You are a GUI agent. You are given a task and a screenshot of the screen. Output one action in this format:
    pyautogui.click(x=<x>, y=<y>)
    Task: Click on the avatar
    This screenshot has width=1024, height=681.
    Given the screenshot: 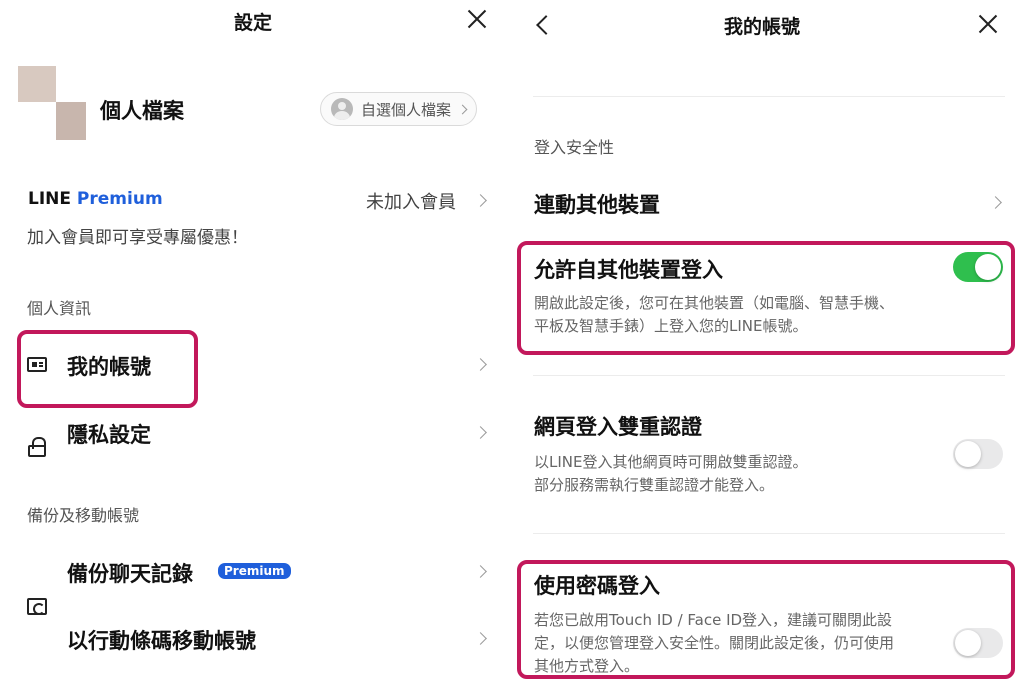 What is the action you would take?
    pyautogui.click(x=37, y=84)
    